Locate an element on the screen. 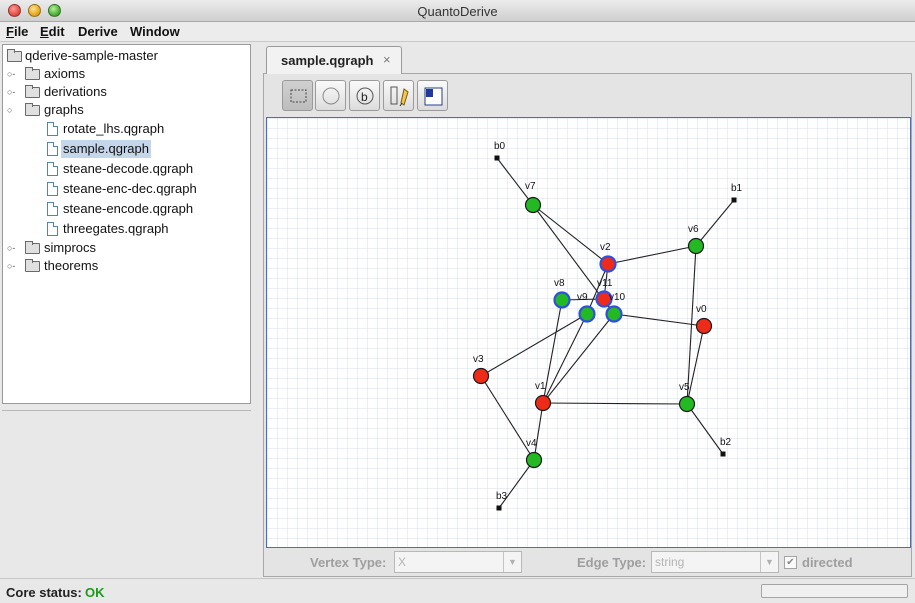  graph-vertex-v3 is located at coordinates (481, 376).